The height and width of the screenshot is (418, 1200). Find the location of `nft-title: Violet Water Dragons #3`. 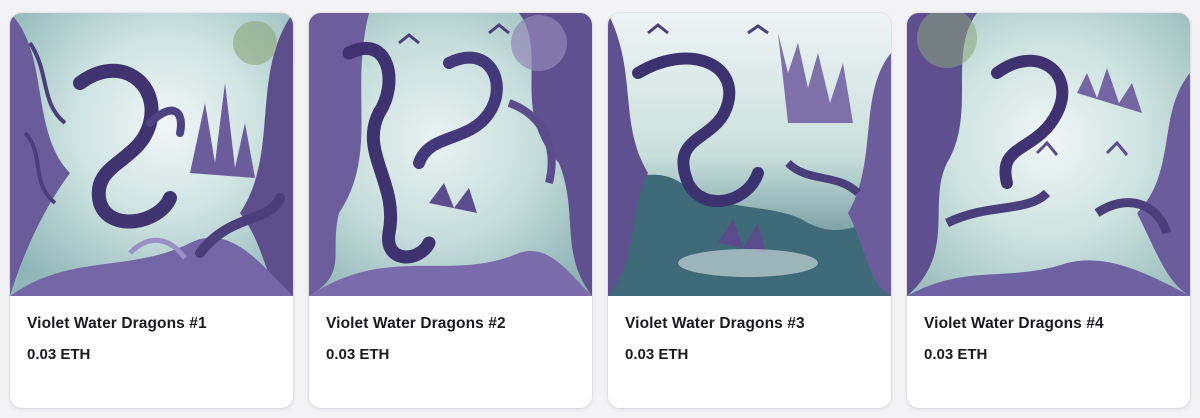

nft-title: Violet Water Dragons #3 is located at coordinates (715, 323).